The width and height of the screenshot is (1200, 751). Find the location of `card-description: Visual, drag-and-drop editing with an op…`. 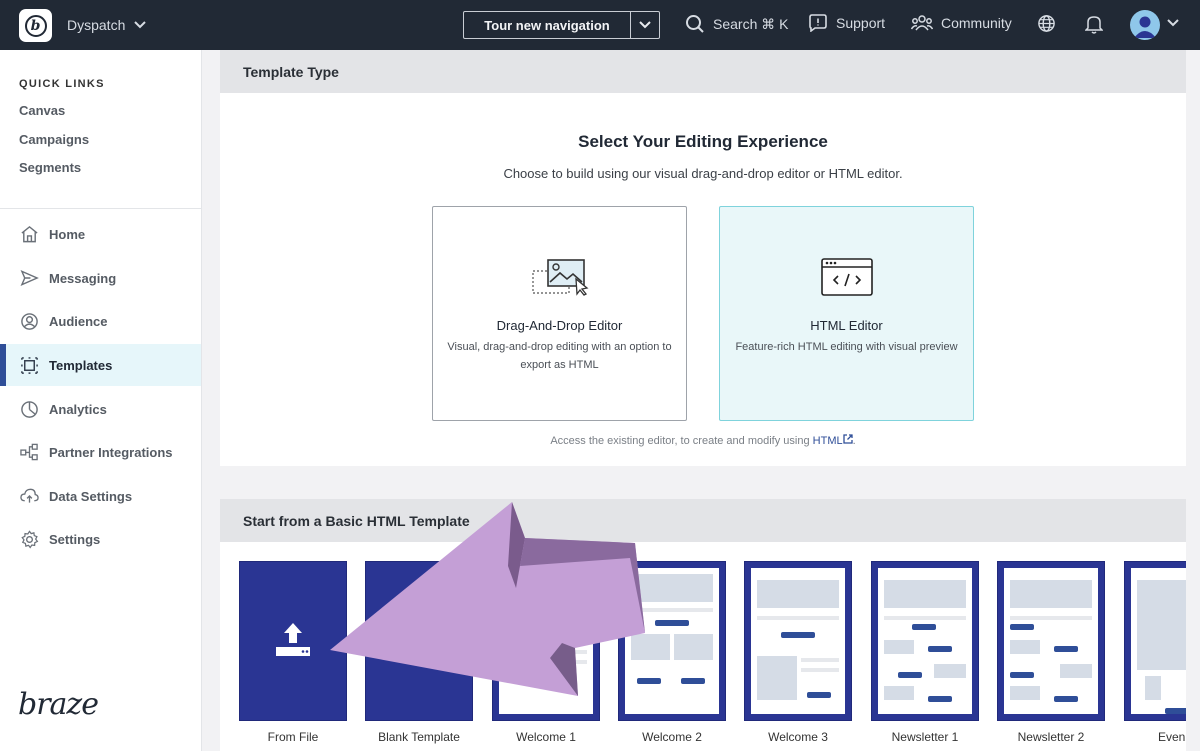

card-description: Visual, drag-and-drop editing with an op… is located at coordinates (559, 356).